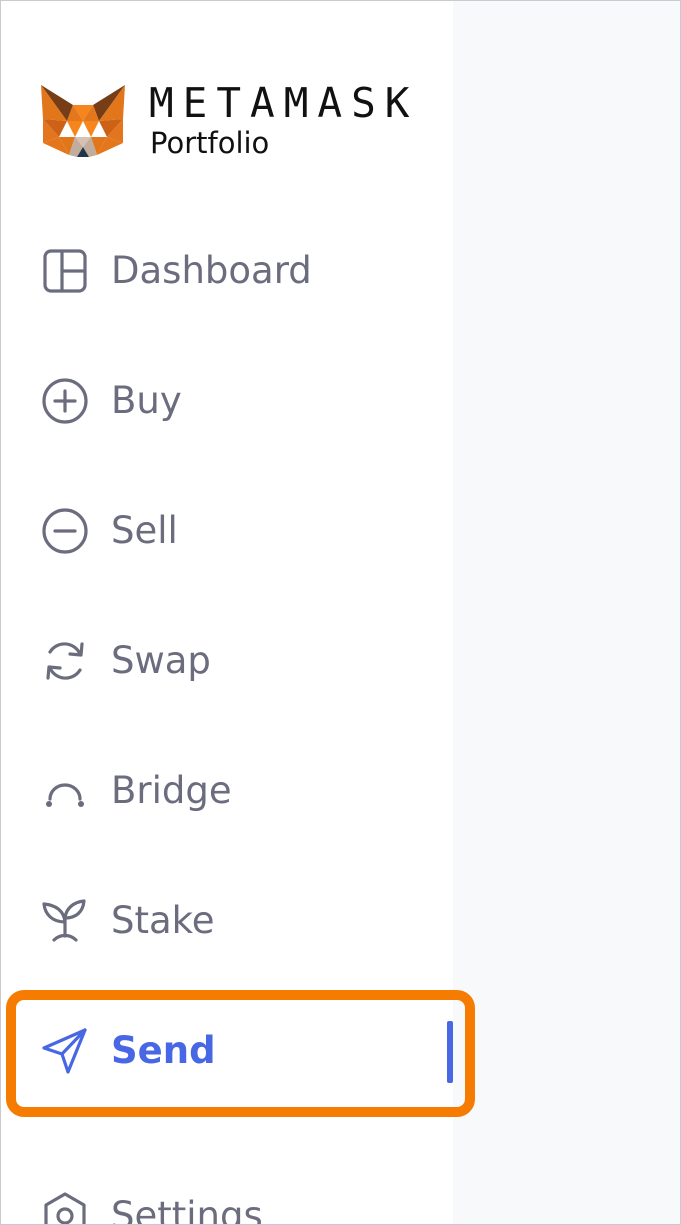 This screenshot has width=681, height=1225. What do you see at coordinates (65, 401) in the screenshot?
I see `plus-circle-icon` at bounding box center [65, 401].